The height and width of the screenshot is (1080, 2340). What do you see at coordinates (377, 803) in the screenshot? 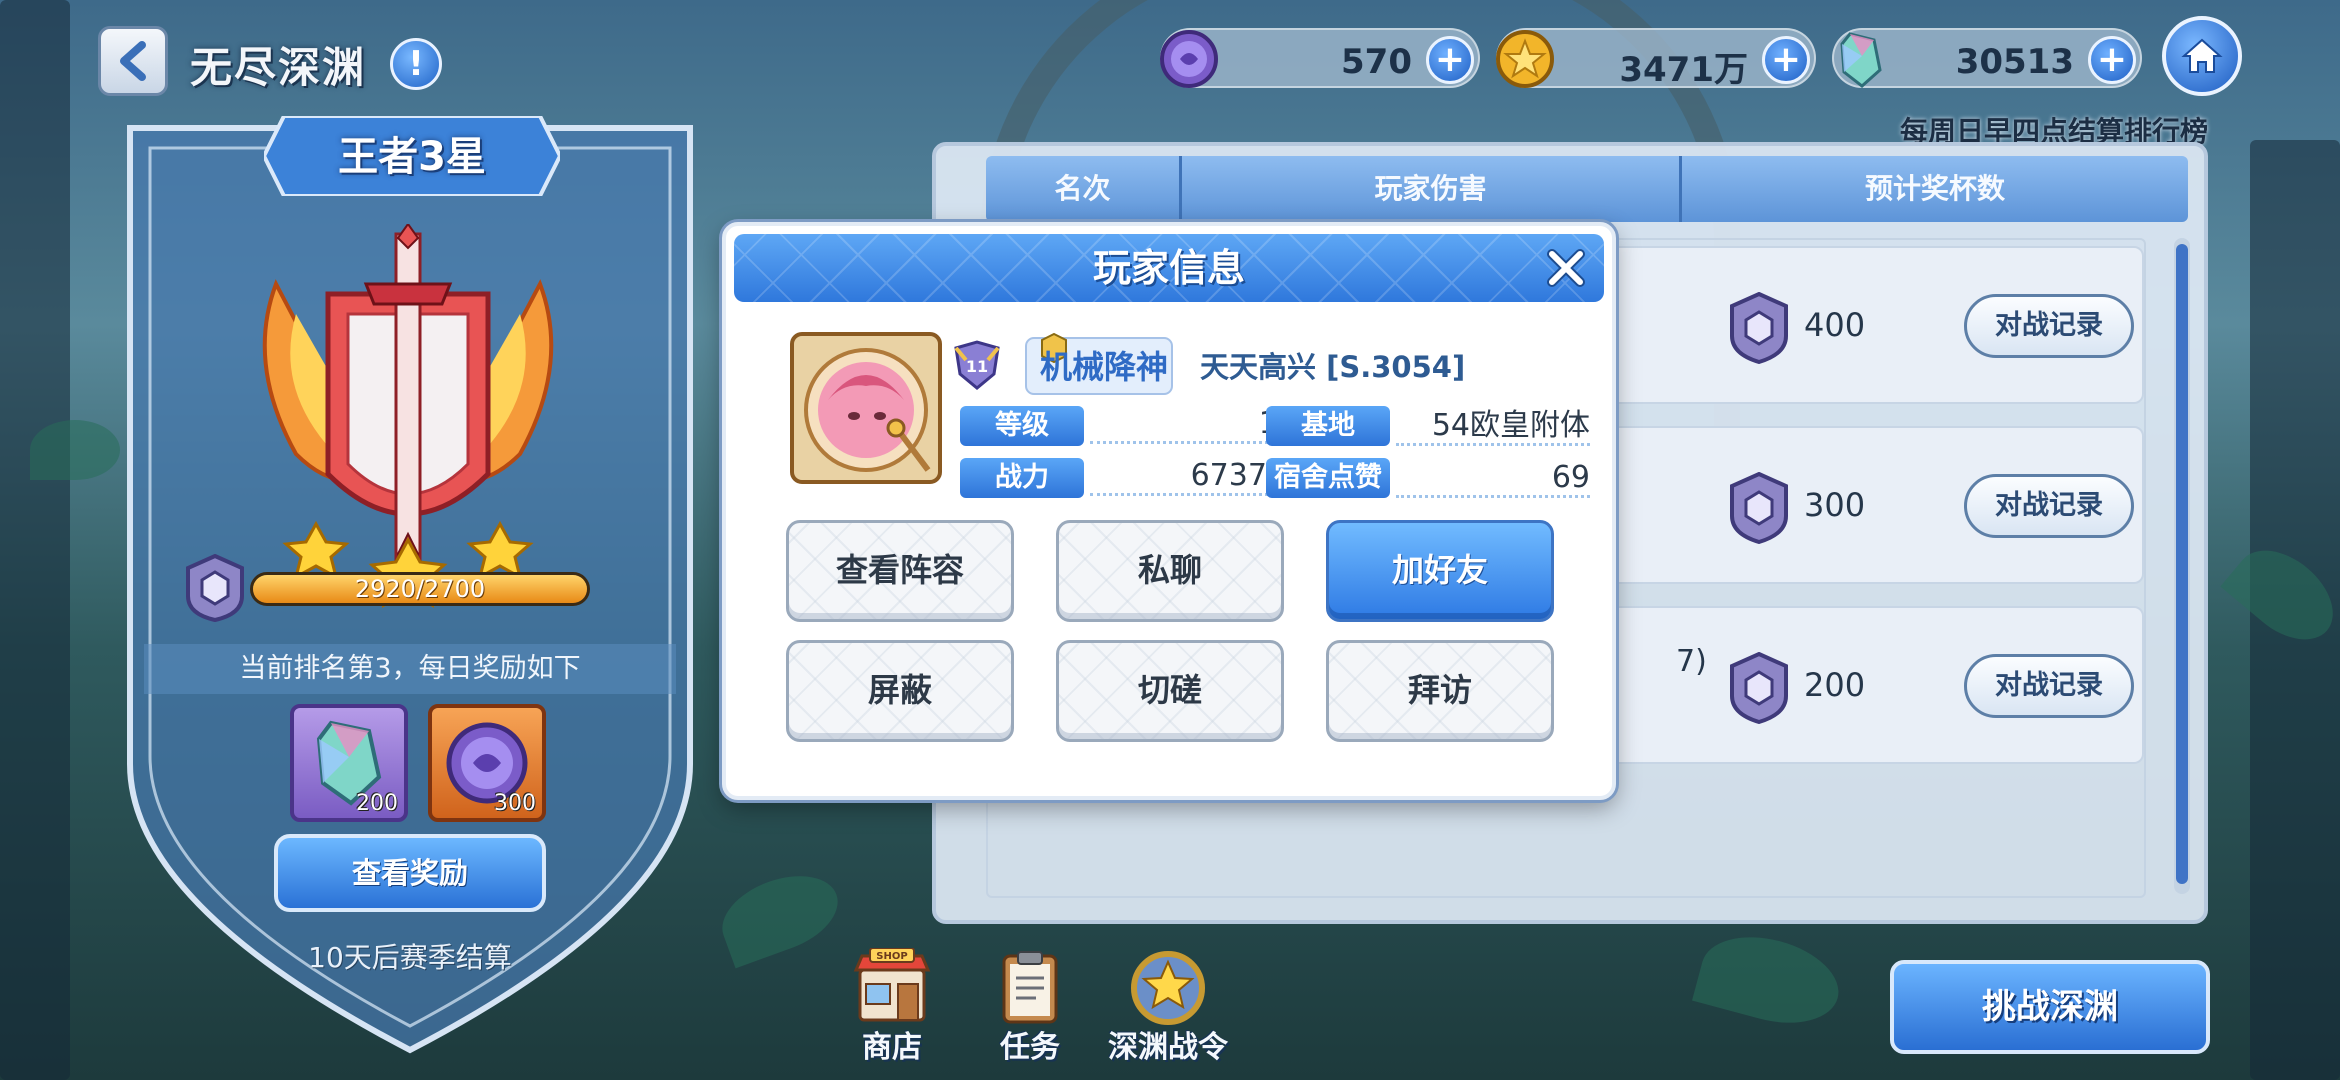
I see `reward-count: 200` at bounding box center [377, 803].